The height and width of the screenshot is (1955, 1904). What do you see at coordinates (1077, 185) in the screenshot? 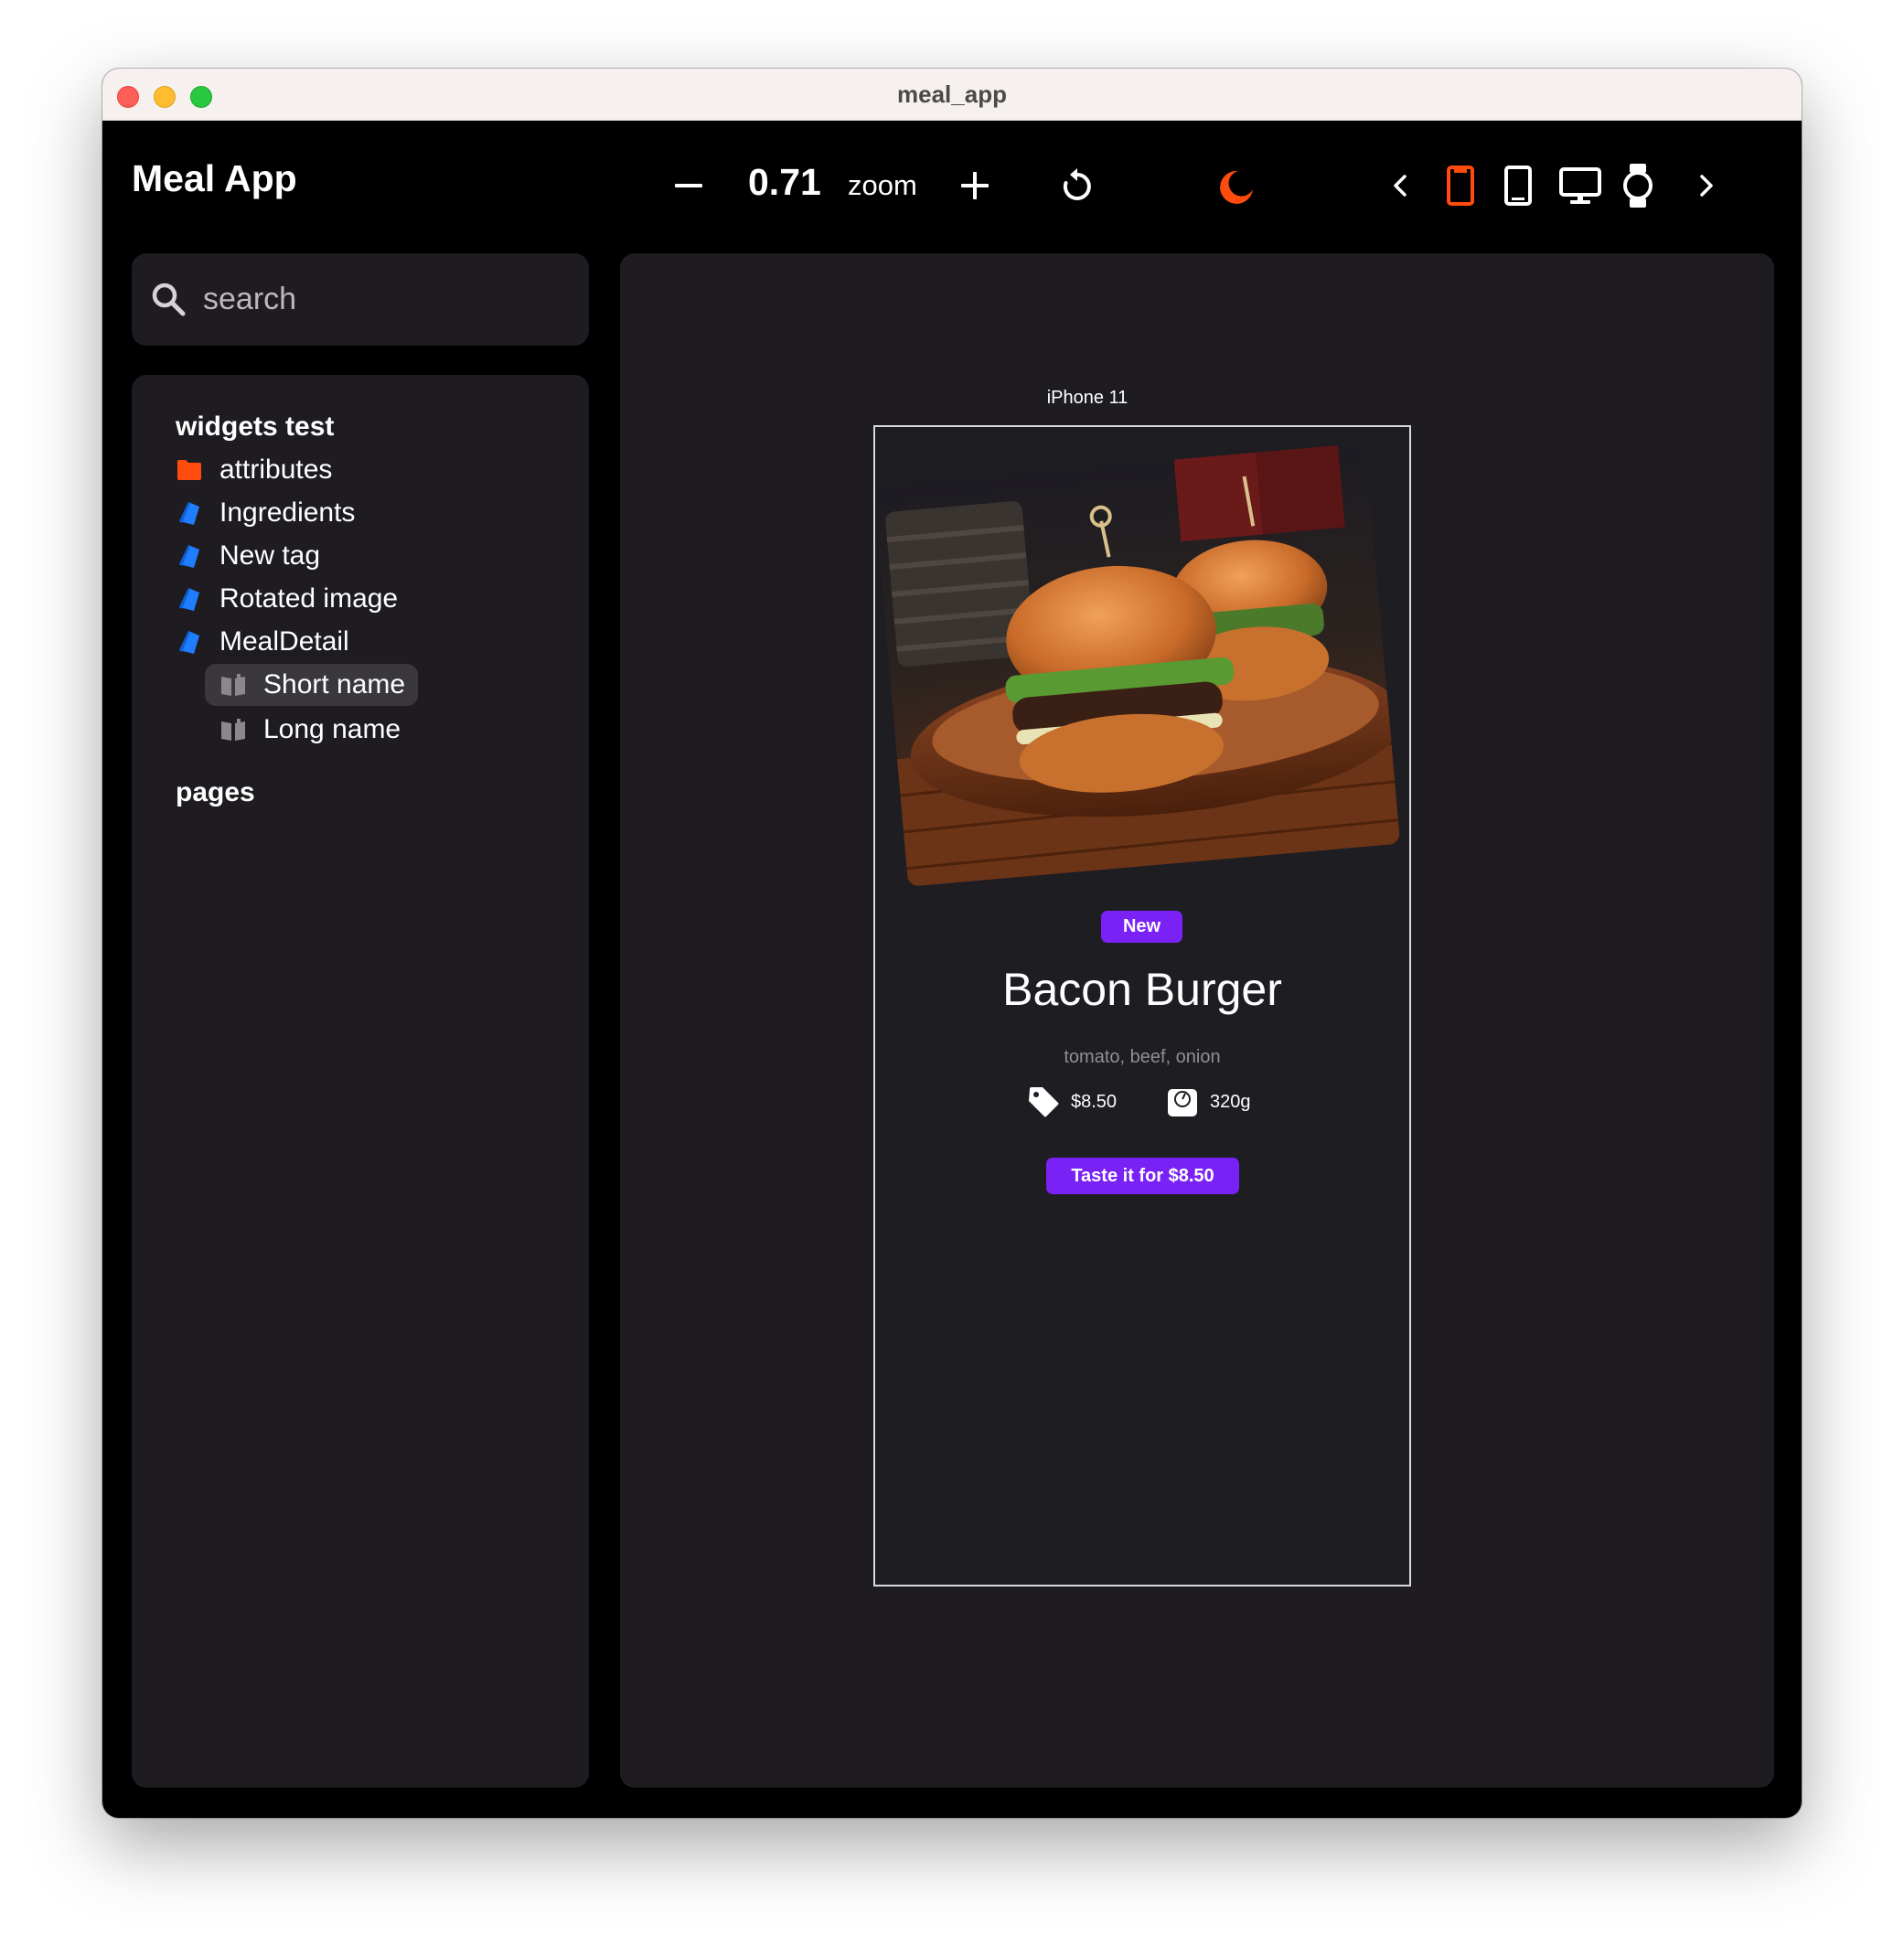
I see `reset-zoom-icon` at bounding box center [1077, 185].